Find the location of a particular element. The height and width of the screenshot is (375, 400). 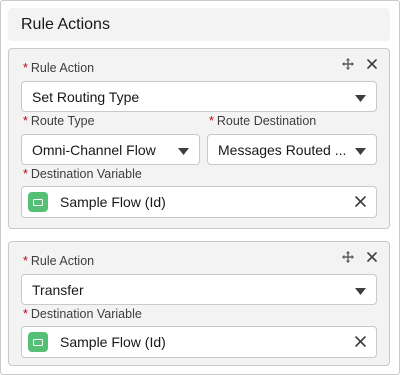

panel-header: Rule Actions is located at coordinates (199, 24).